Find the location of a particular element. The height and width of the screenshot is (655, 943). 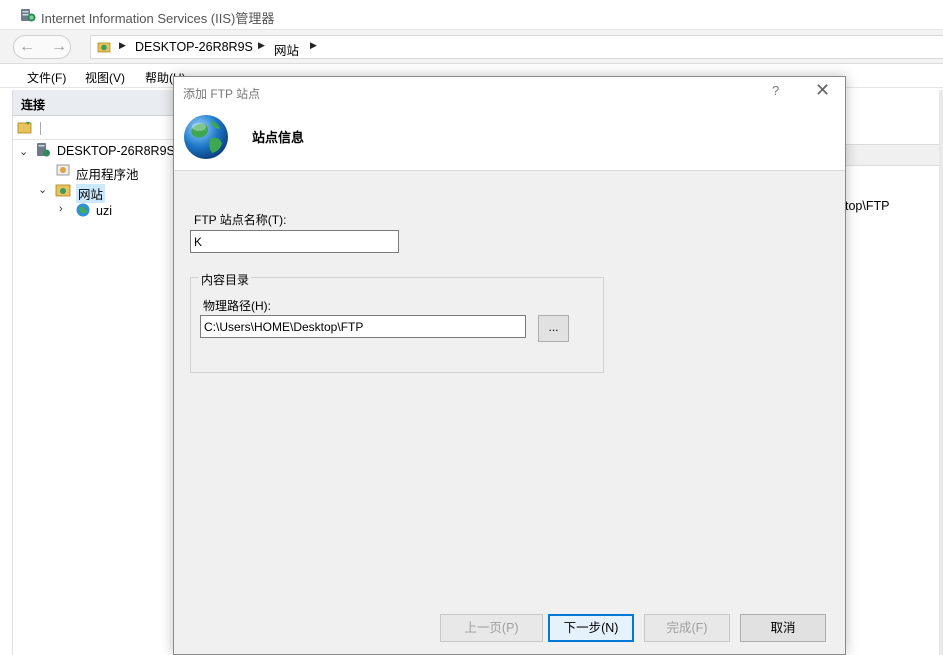

breadcrumb: ▶ DESKTOP-26R8R9S ▶ 网站 ▶ is located at coordinates (516, 47).